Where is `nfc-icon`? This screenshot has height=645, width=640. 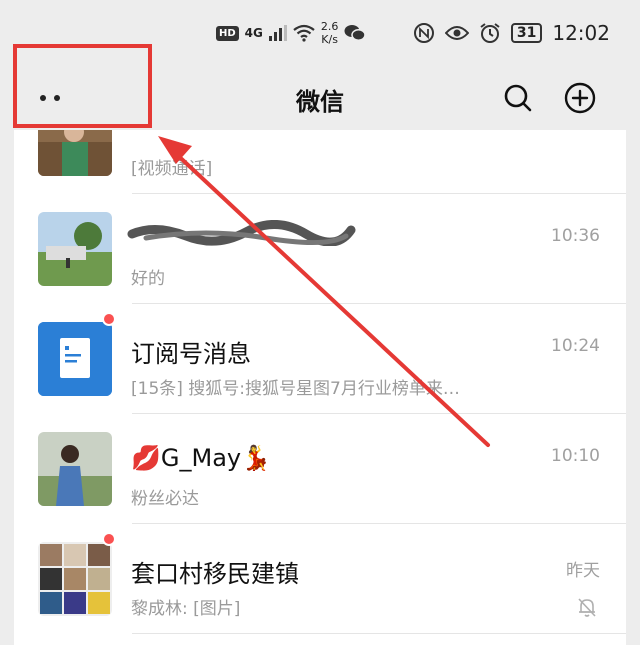
nfc-icon is located at coordinates (423, 33).